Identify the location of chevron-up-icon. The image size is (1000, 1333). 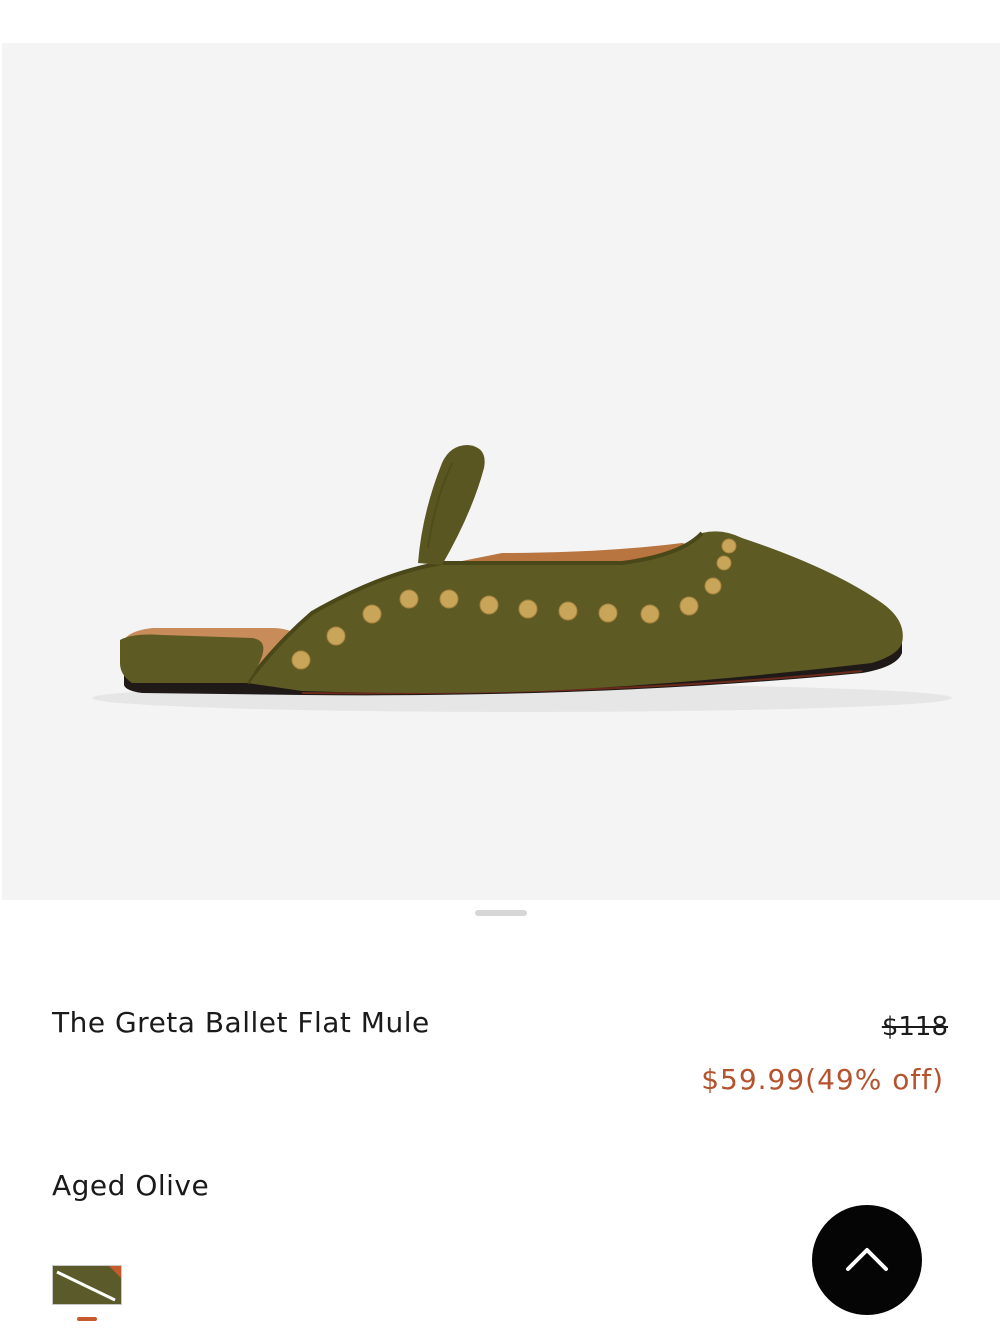
(867, 1259).